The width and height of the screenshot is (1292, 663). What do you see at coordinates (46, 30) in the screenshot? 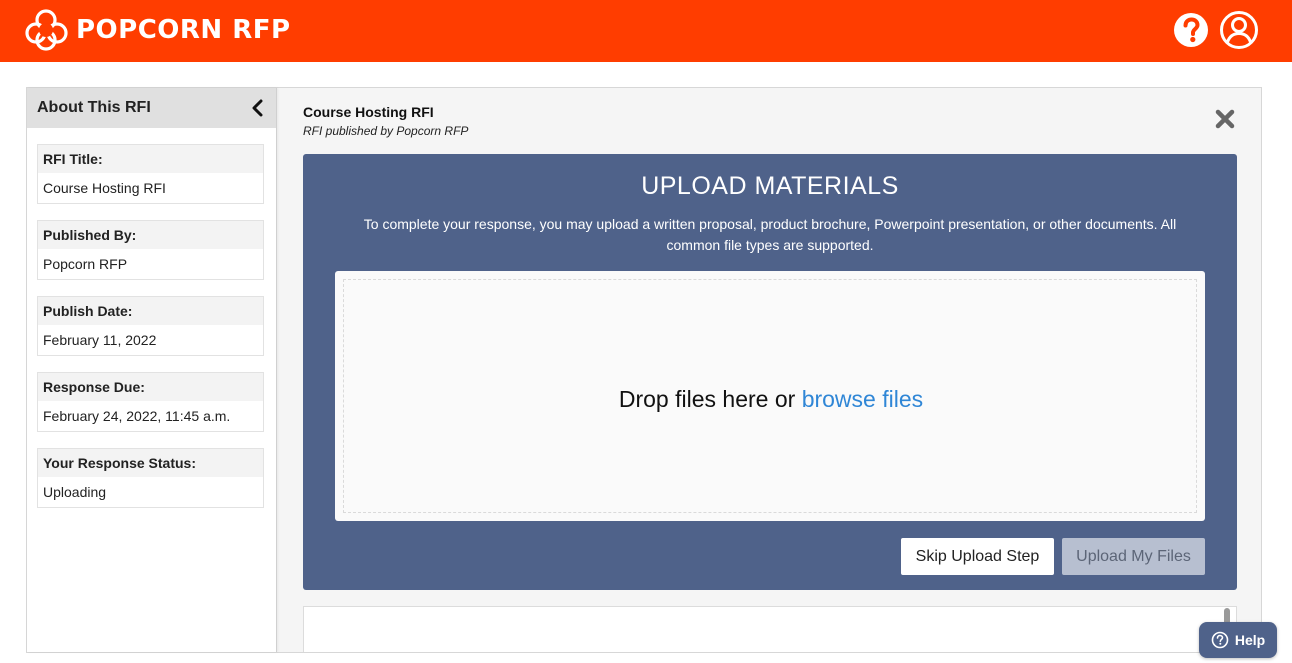
I see `popcorn-cloud-icon` at bounding box center [46, 30].